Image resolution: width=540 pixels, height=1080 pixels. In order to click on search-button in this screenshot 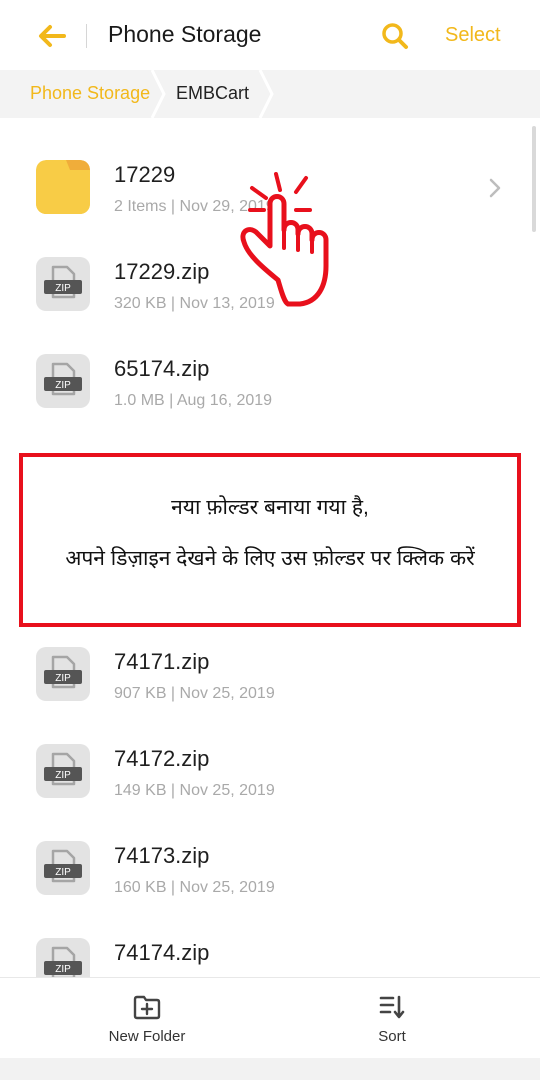, I will do `click(395, 36)`.